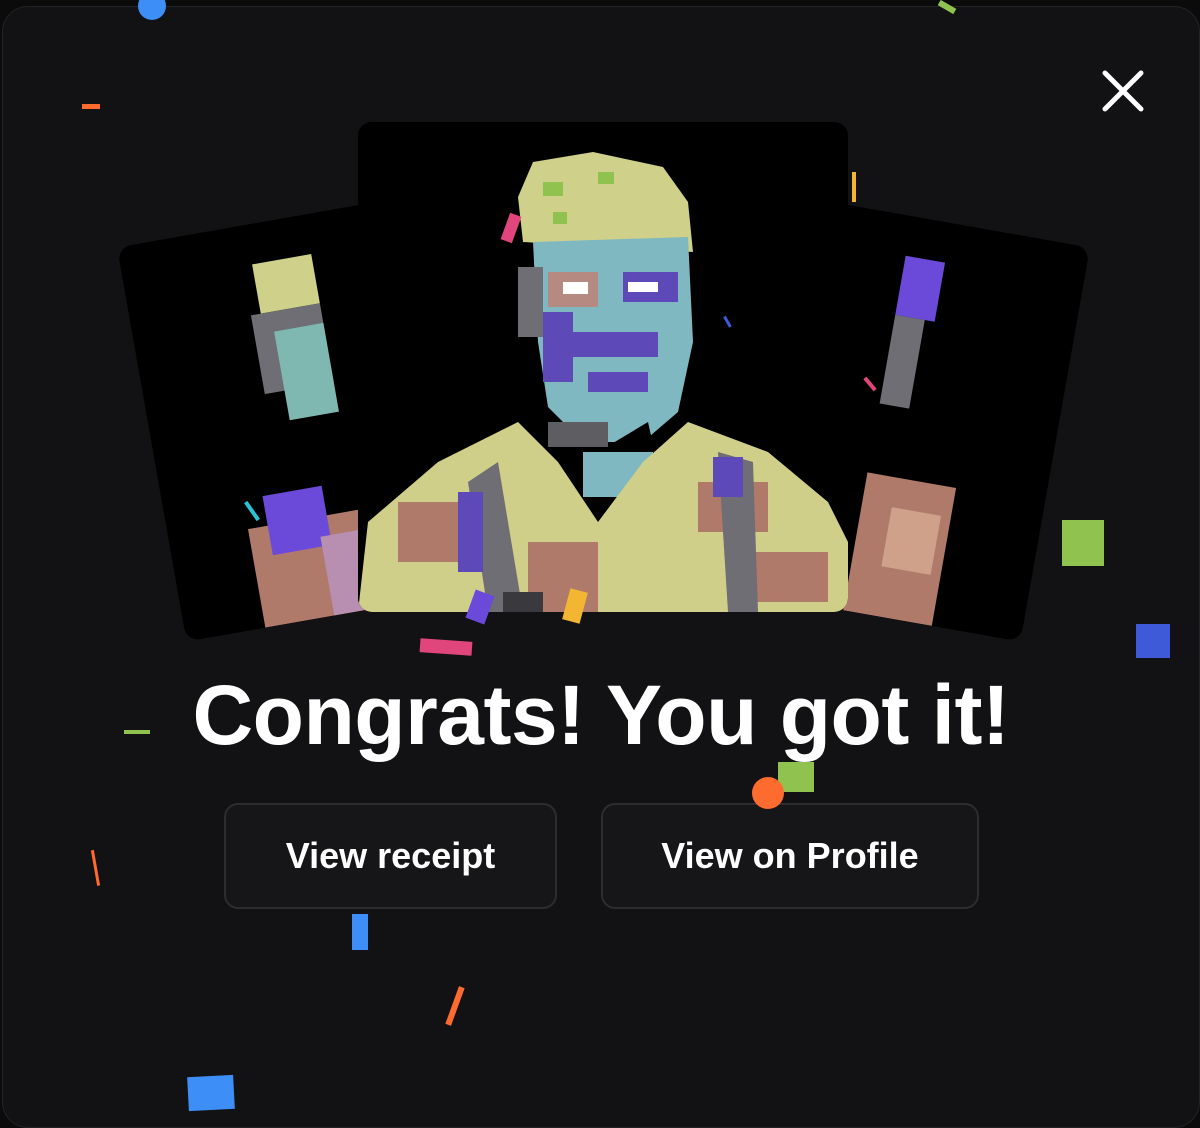  I want to click on close-icon, so click(1123, 91).